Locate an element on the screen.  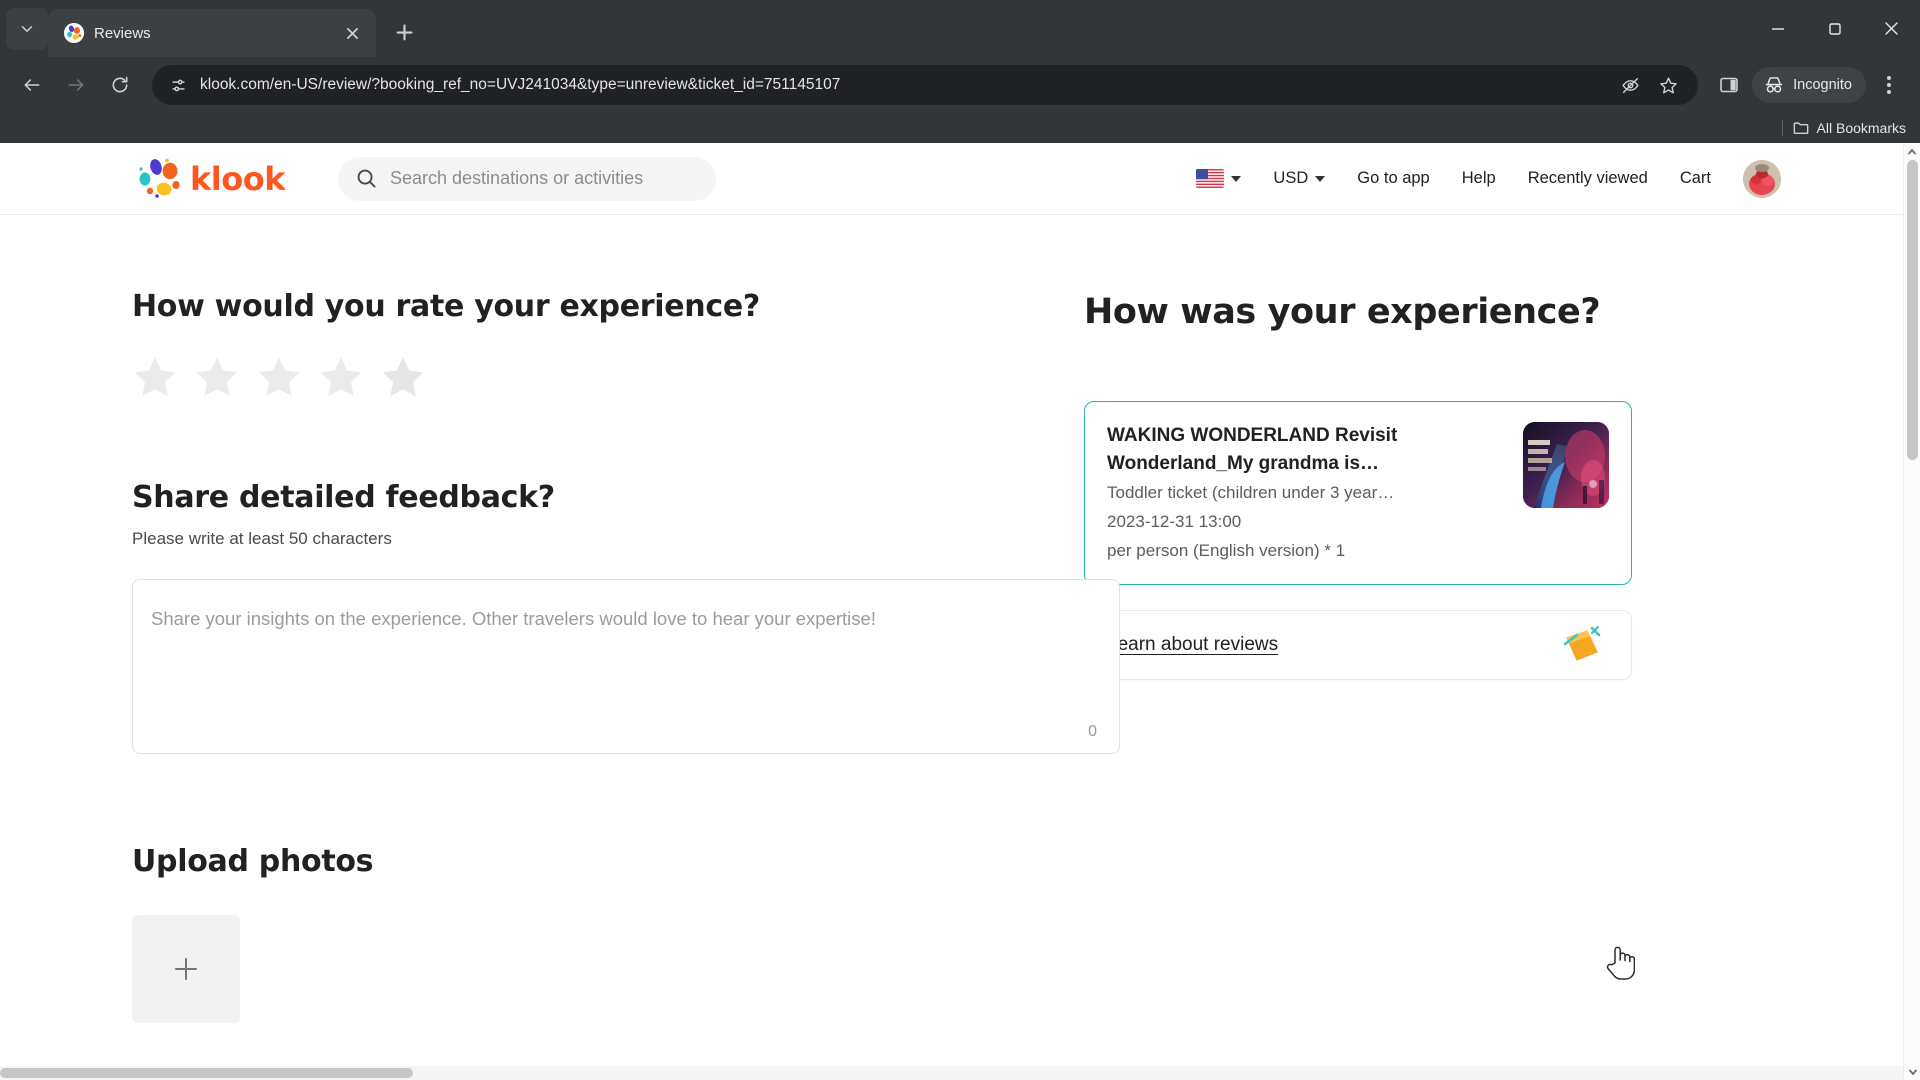
incognito-icon is located at coordinates (1774, 85).